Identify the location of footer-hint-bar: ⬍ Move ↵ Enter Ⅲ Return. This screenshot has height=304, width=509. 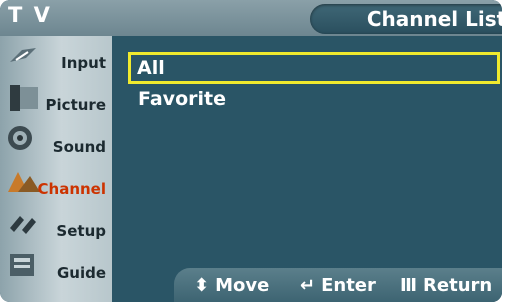
(338, 285).